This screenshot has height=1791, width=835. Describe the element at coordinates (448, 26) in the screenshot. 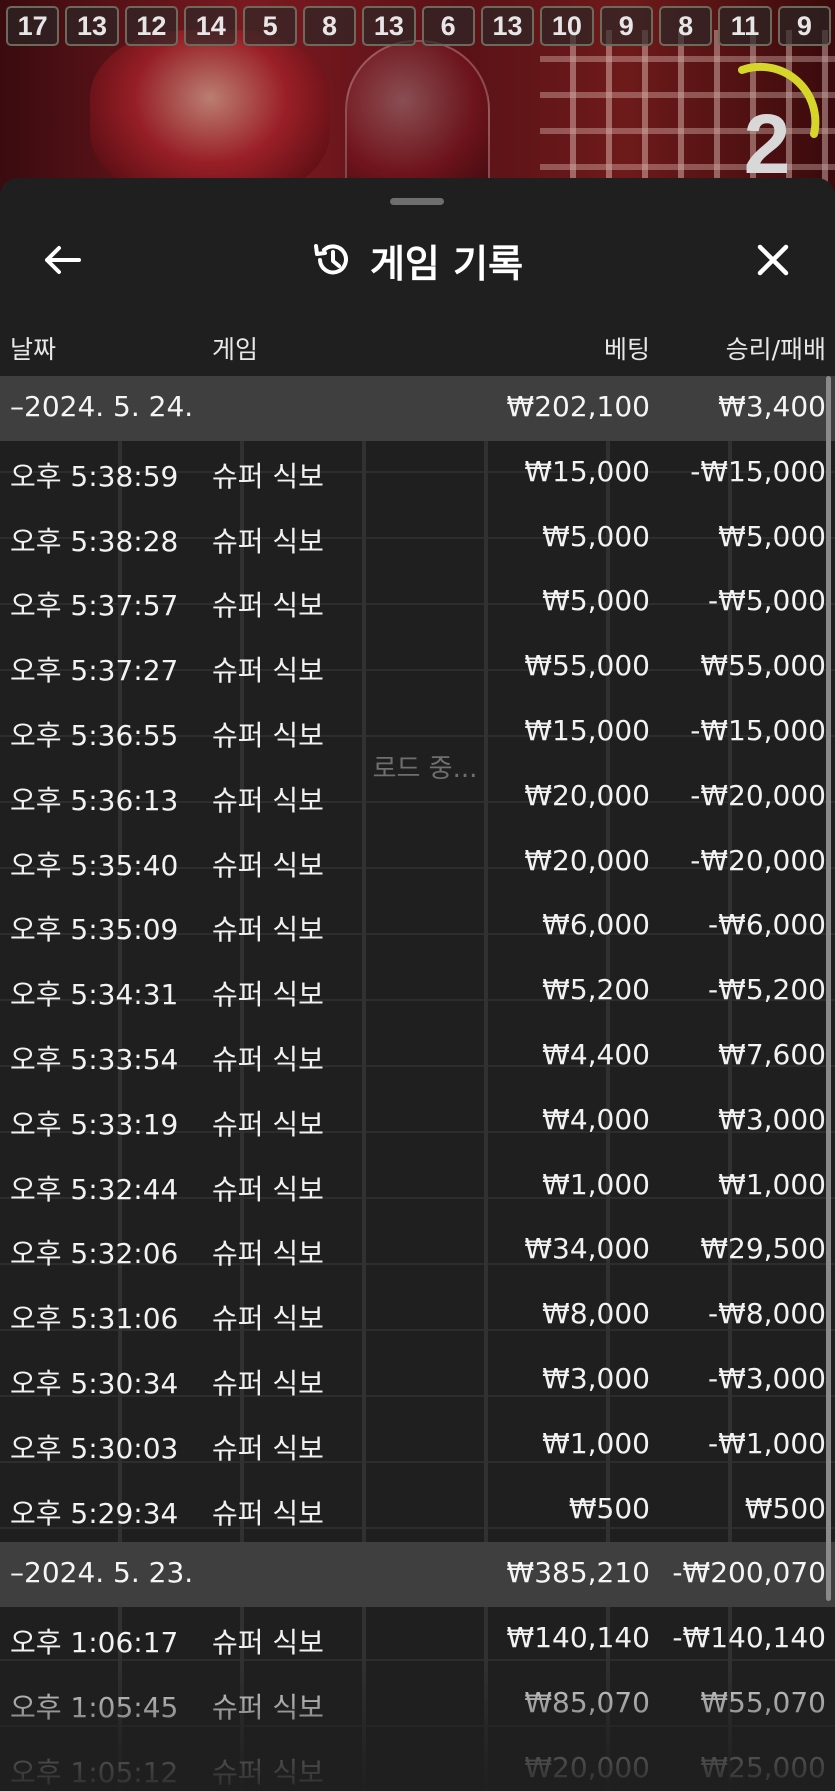

I see `road-result-cell: 6` at that location.